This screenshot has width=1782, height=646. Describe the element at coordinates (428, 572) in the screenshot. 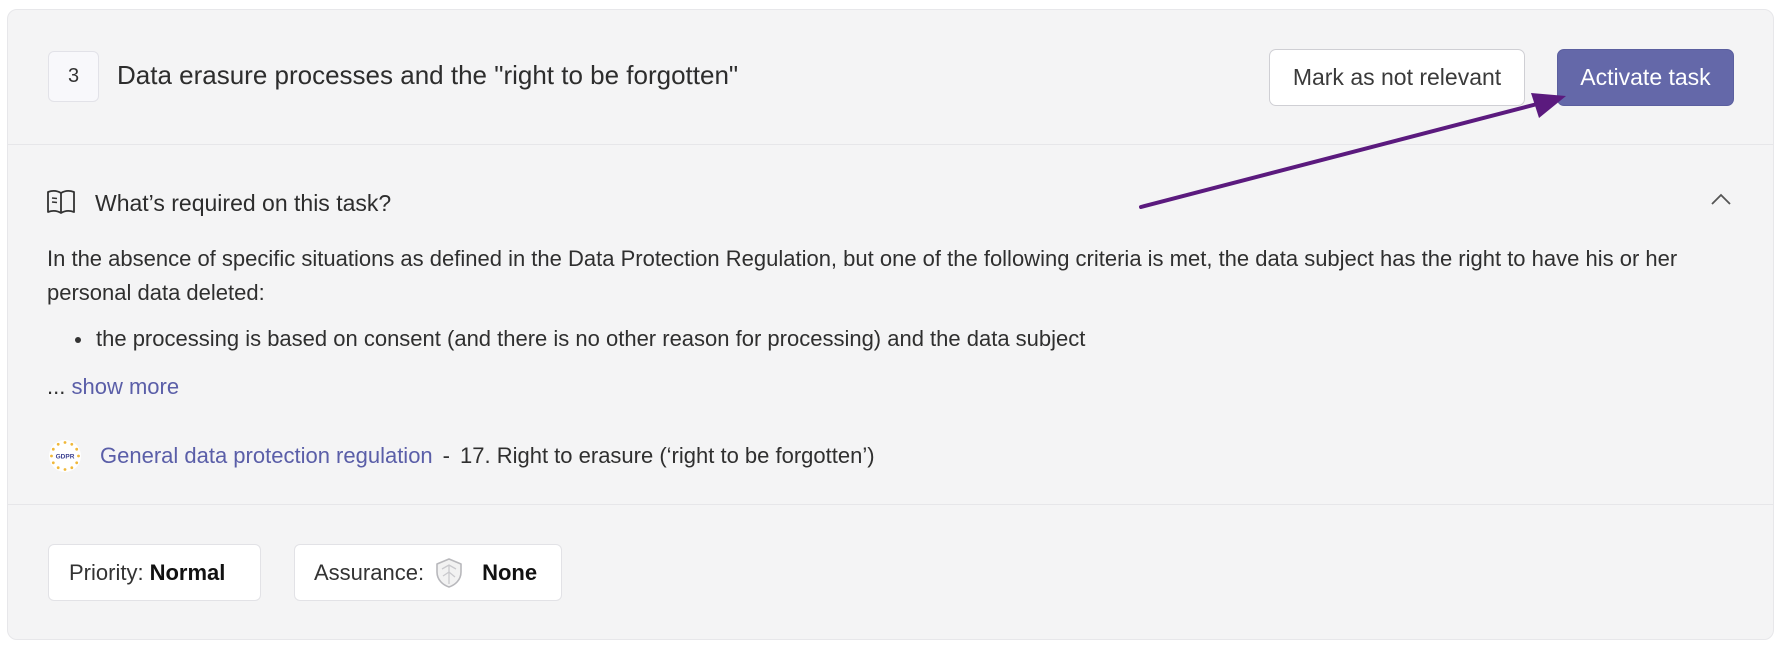

I see `assurance-badge: Assurance: None` at that location.